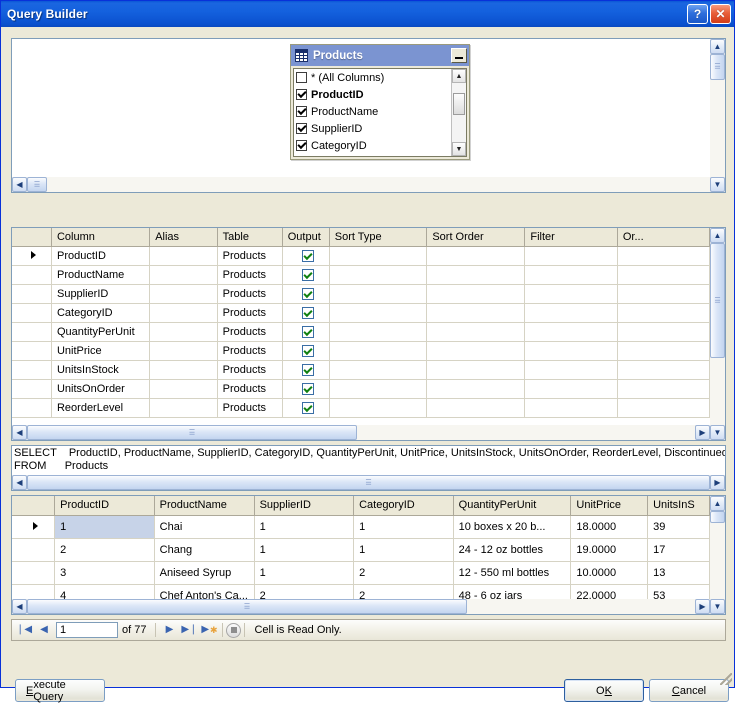 This screenshot has width=735, height=703. Describe the element at coordinates (361, 526) in the screenshot. I see `results-row: 1 Chai 1 1 10 boxes x 20 b... 18.0000 39` at that location.